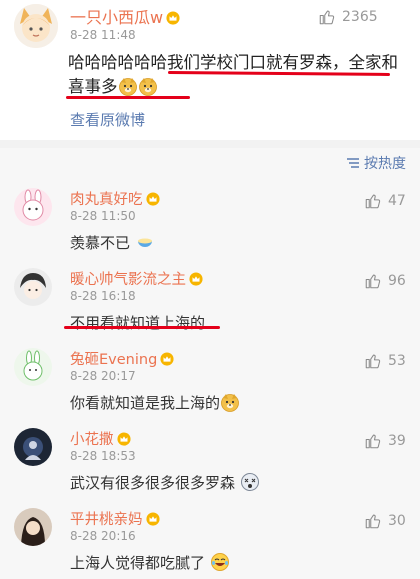 The height and width of the screenshot is (579, 420). What do you see at coordinates (360, 17) in the screenshot?
I see `main-like-count: 2365` at bounding box center [360, 17].